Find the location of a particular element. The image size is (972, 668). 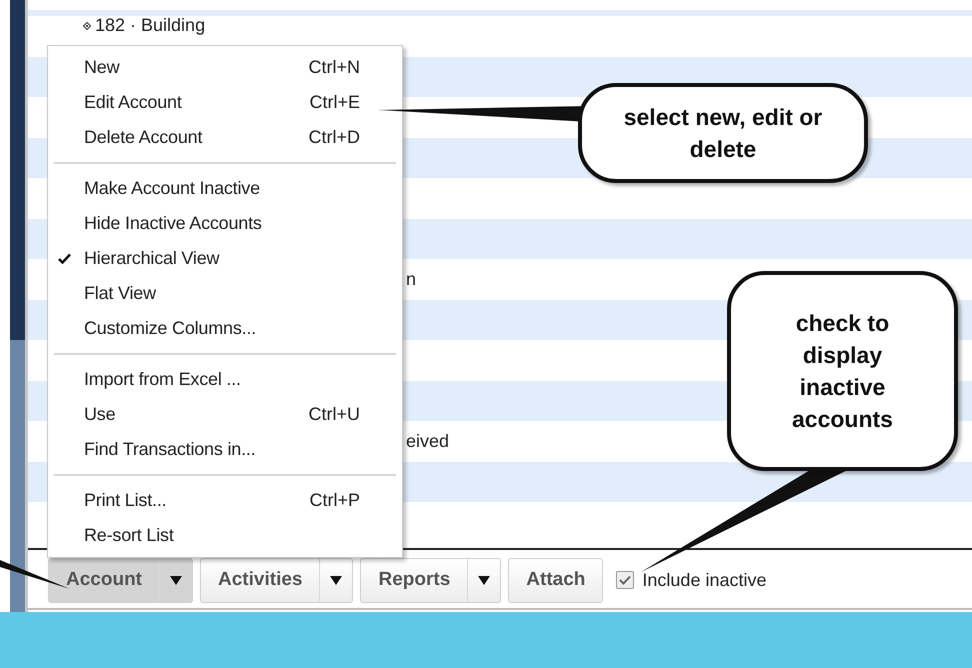

menu-item: Delete Account Ctrl+D is located at coordinates (225, 137).